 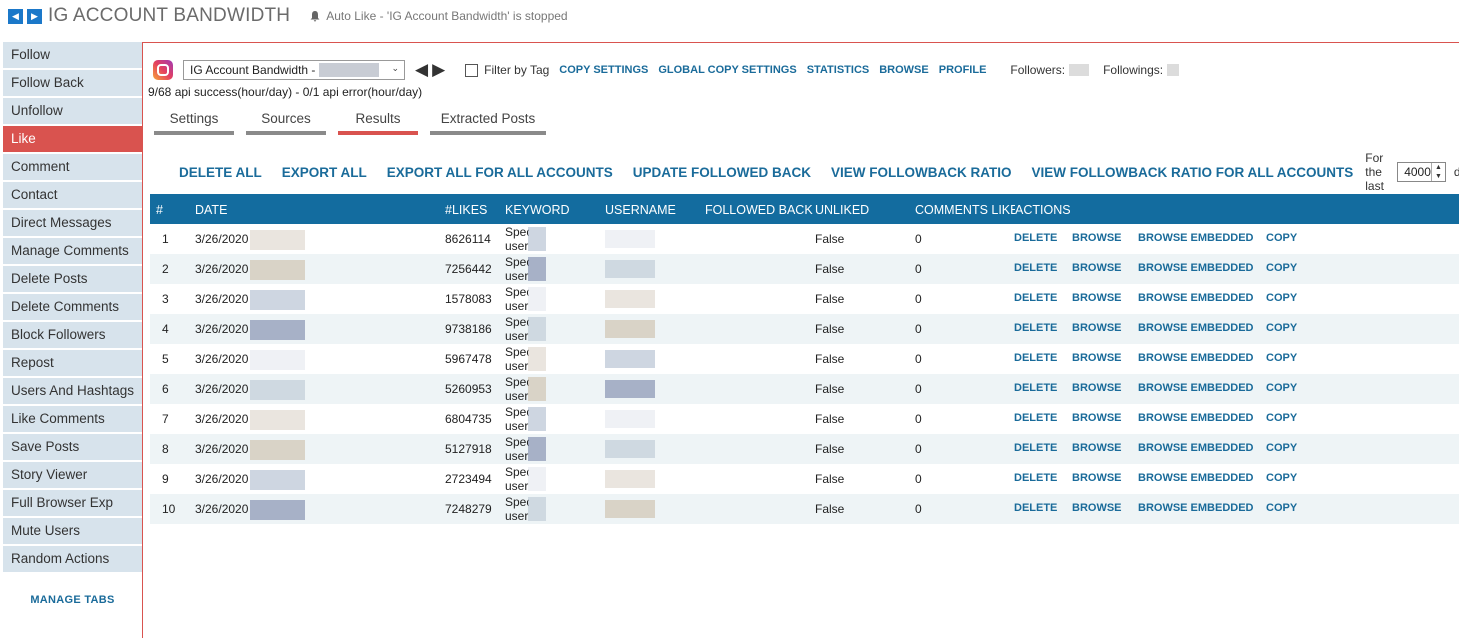 I want to click on col-followed-back: FOLLOWED BACK, so click(x=759, y=210).